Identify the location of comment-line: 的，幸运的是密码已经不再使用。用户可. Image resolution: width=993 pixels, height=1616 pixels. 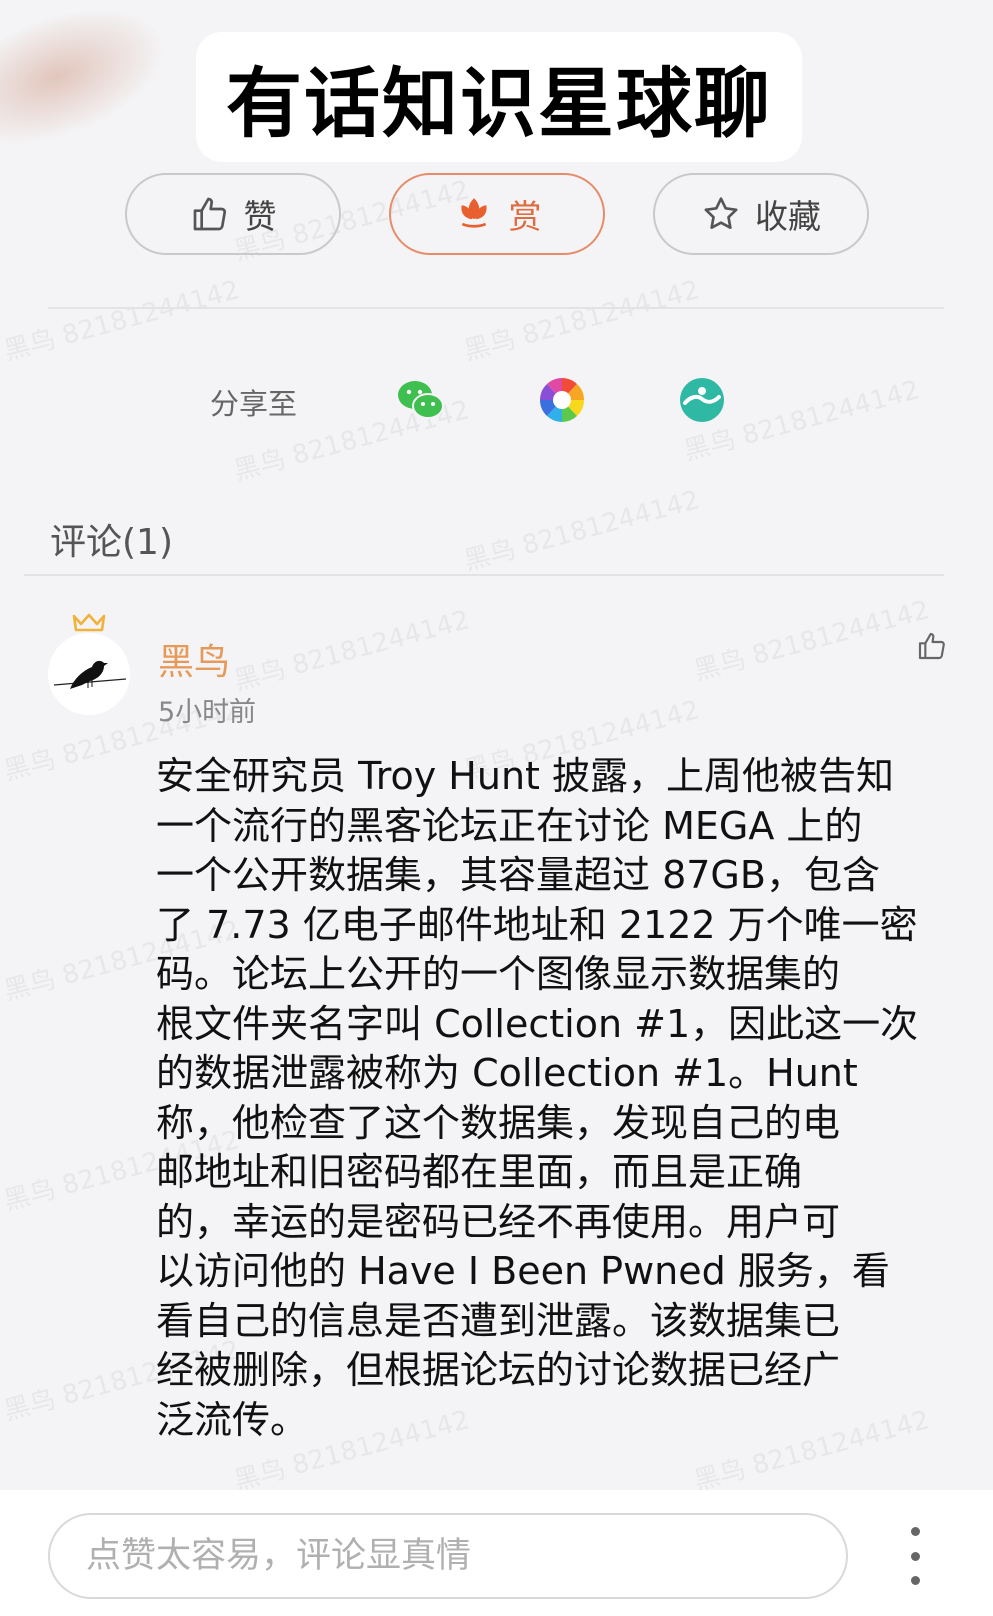
(498, 1221).